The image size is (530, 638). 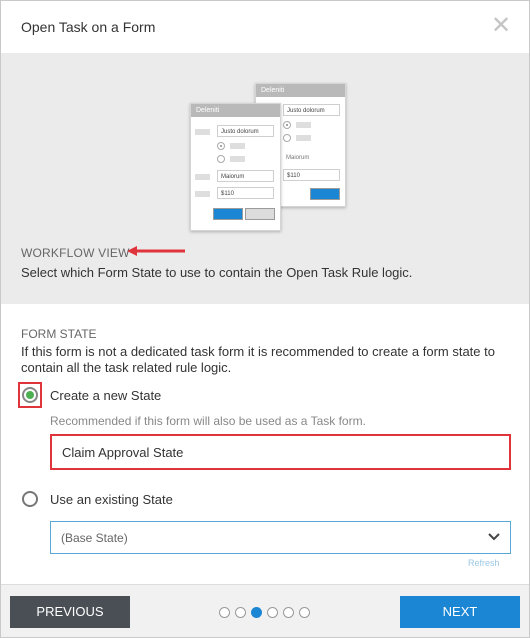 What do you see at coordinates (70, 612) in the screenshot?
I see `previous-button: PREVIOUS` at bounding box center [70, 612].